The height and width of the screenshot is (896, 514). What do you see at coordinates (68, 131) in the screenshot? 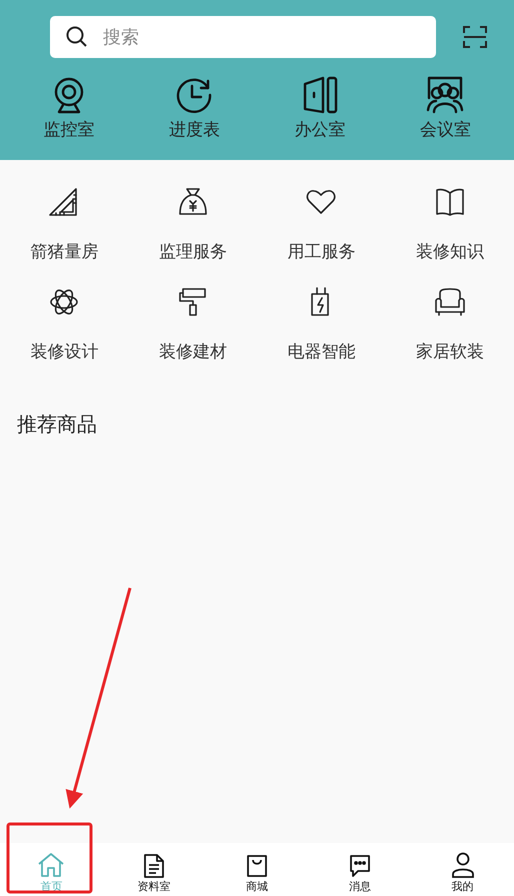
I see `quick-link-label: 监控室` at bounding box center [68, 131].